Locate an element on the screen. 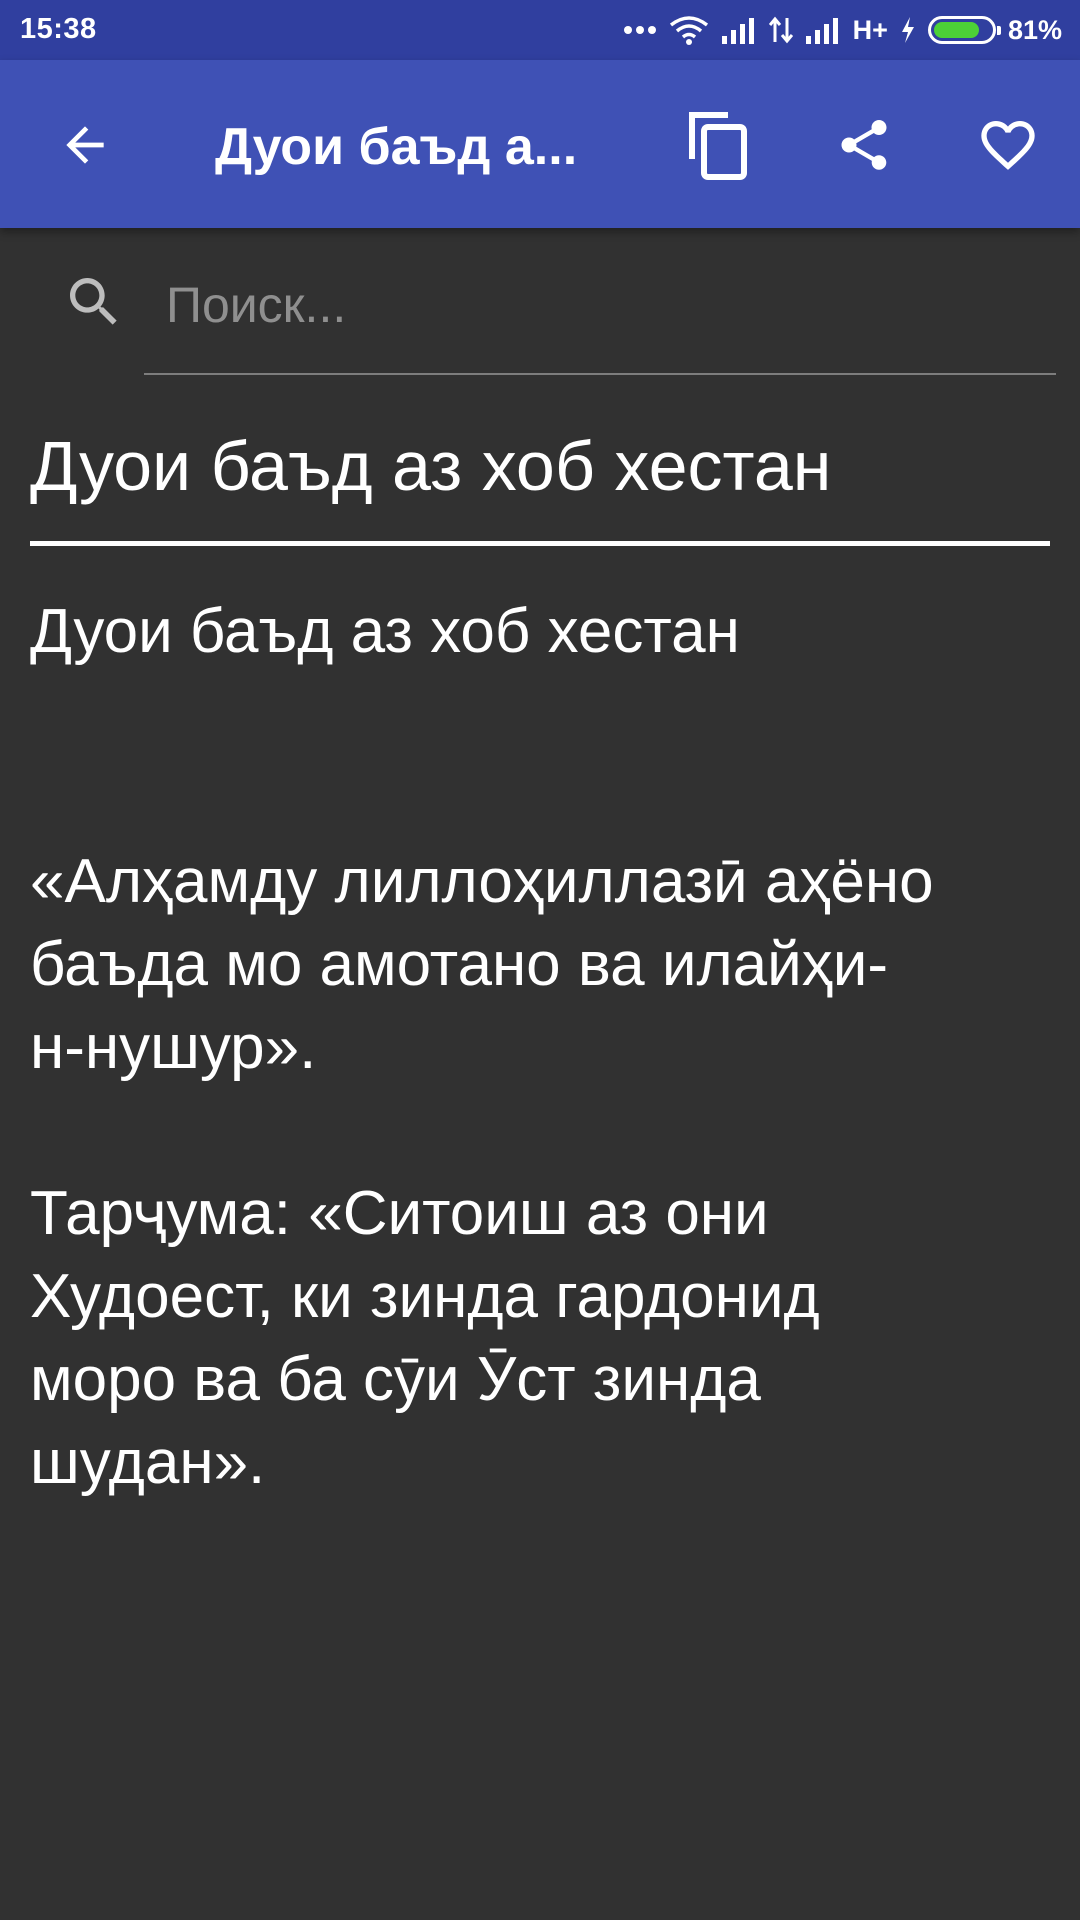  data-transfer-icon is located at coordinates (780, 30).